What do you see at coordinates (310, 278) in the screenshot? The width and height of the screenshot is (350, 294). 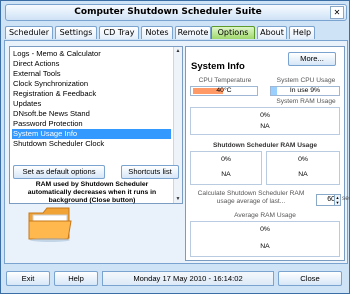 I see `close-button: Close` at bounding box center [310, 278].